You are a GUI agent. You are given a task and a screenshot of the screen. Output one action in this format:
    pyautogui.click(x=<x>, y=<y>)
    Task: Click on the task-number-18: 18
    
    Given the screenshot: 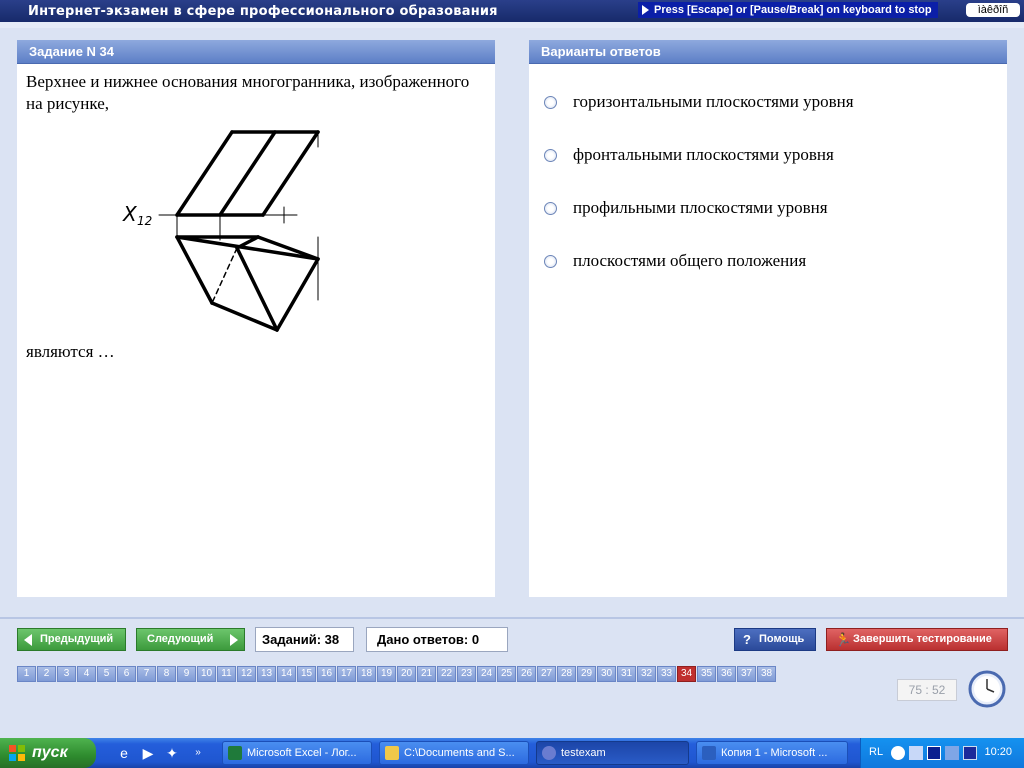 What is the action you would take?
    pyautogui.click(x=366, y=674)
    